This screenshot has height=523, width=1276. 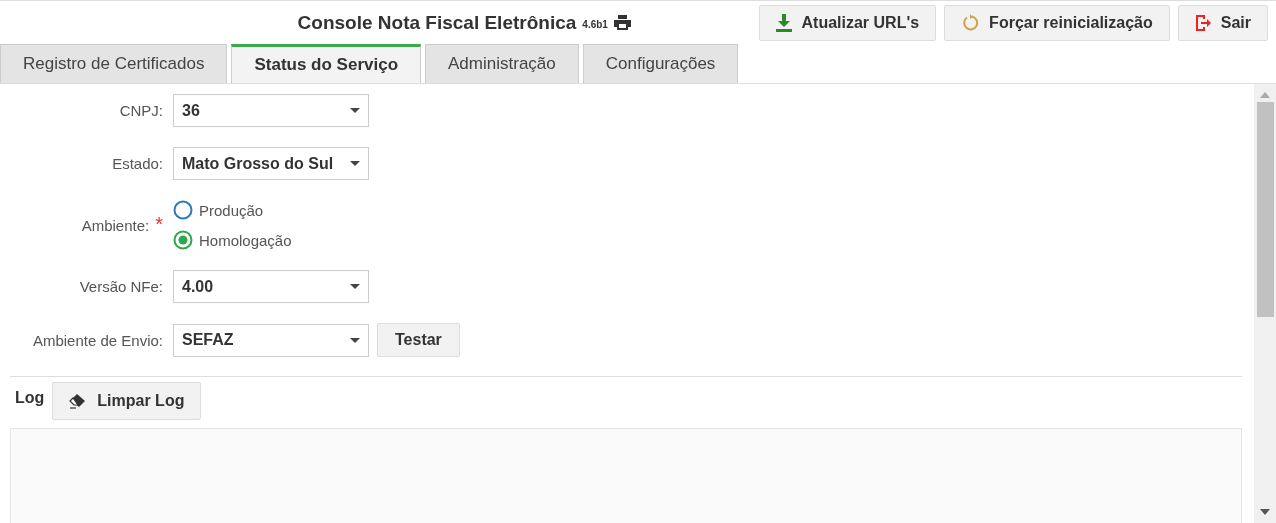 I want to click on clear-log-button: Limpar Log, so click(x=127, y=401).